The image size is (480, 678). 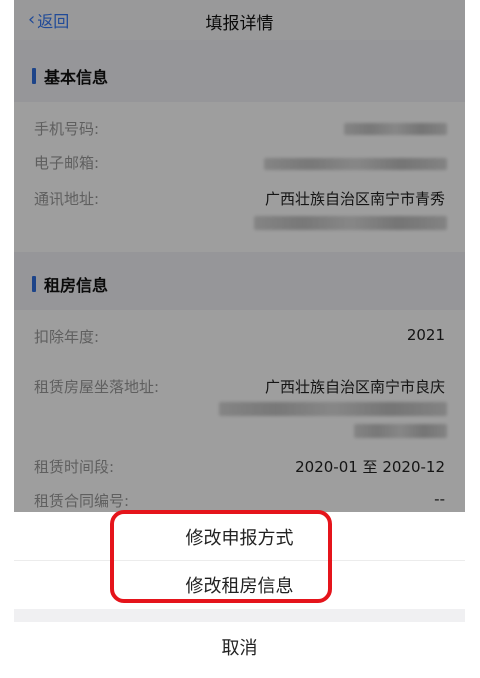 I want to click on sheet-gap, so click(x=239, y=615).